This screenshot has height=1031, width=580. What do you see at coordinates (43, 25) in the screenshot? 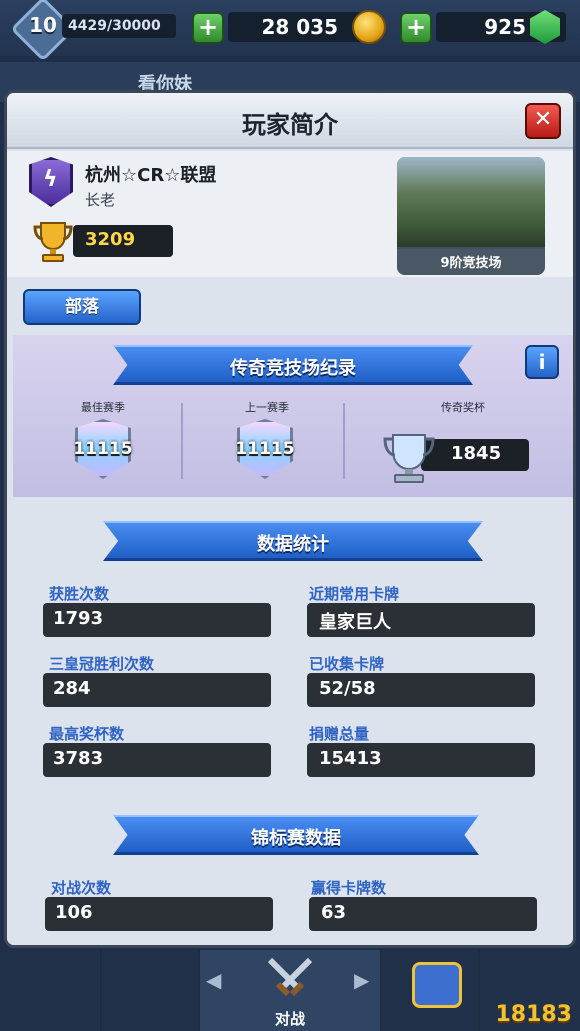
I see `level-number: 10` at bounding box center [43, 25].